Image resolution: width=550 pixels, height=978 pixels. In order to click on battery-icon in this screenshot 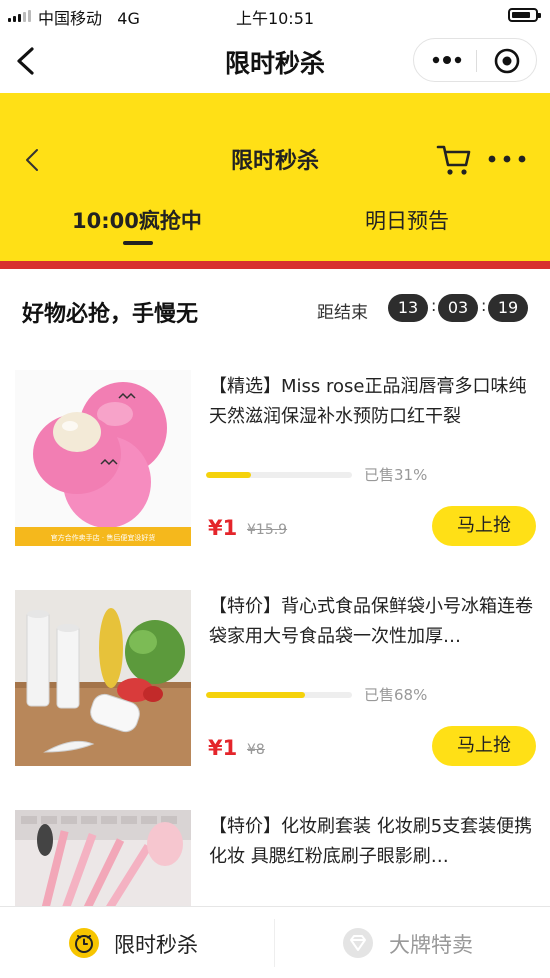, I will do `click(524, 15)`.